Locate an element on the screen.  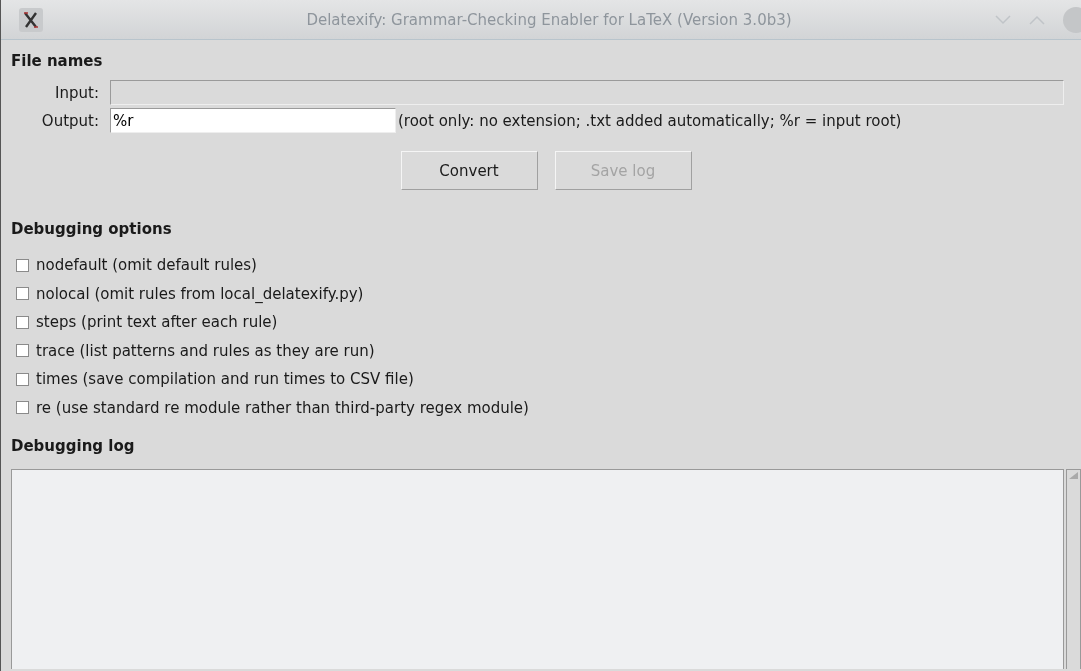
checkbox-label: trace (list patterns and rules as they are run) is located at coordinates (205, 350).